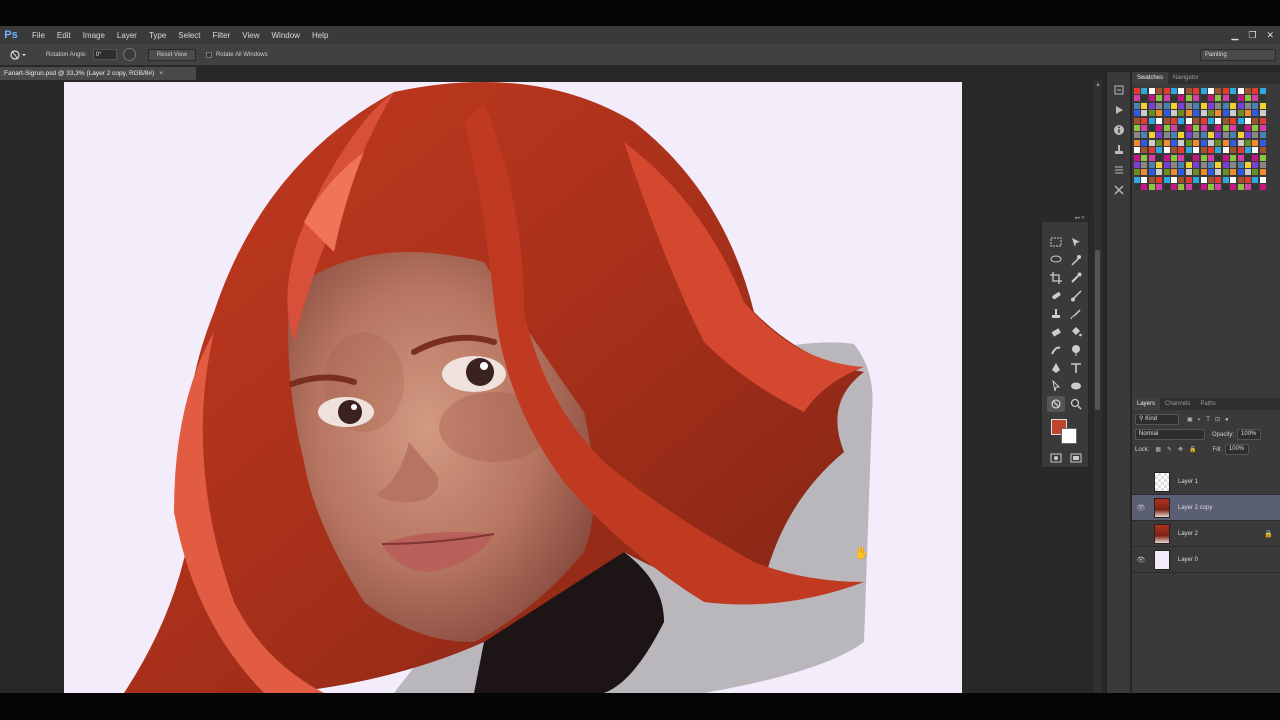  I want to click on reset-view-button: Reset View, so click(171, 54).